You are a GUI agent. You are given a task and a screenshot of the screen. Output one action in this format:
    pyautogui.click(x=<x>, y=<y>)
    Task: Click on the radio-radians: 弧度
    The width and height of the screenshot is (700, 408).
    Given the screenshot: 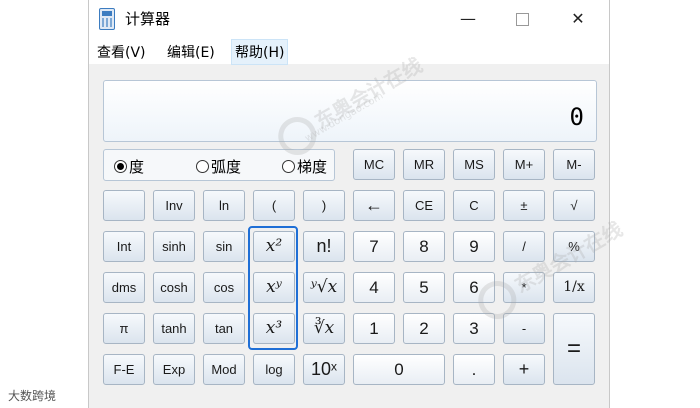 What is the action you would take?
    pyautogui.click(x=218, y=166)
    